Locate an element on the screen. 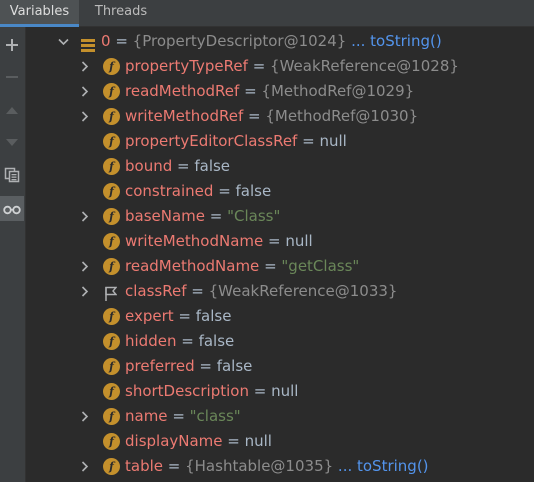  glasses-icon is located at coordinates (12, 209).